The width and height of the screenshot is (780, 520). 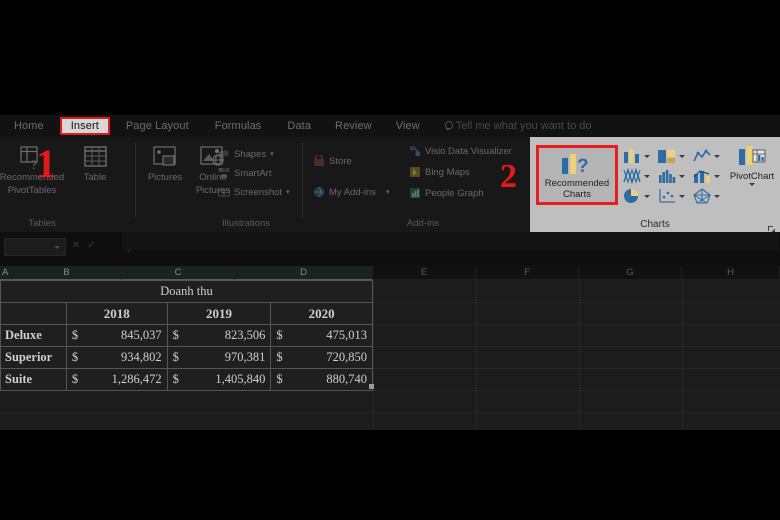 I want to click on waterfall-stock-chart-dropdown-icon, so click(x=647, y=176).